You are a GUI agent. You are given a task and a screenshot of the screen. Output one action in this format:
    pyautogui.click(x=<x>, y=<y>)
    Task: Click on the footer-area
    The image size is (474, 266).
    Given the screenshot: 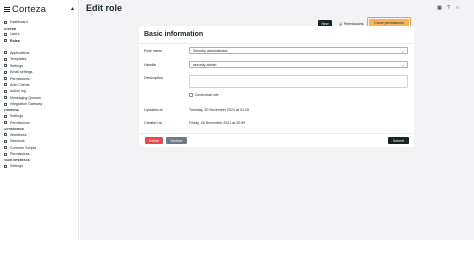 What is the action you would take?
    pyautogui.click(x=237, y=253)
    